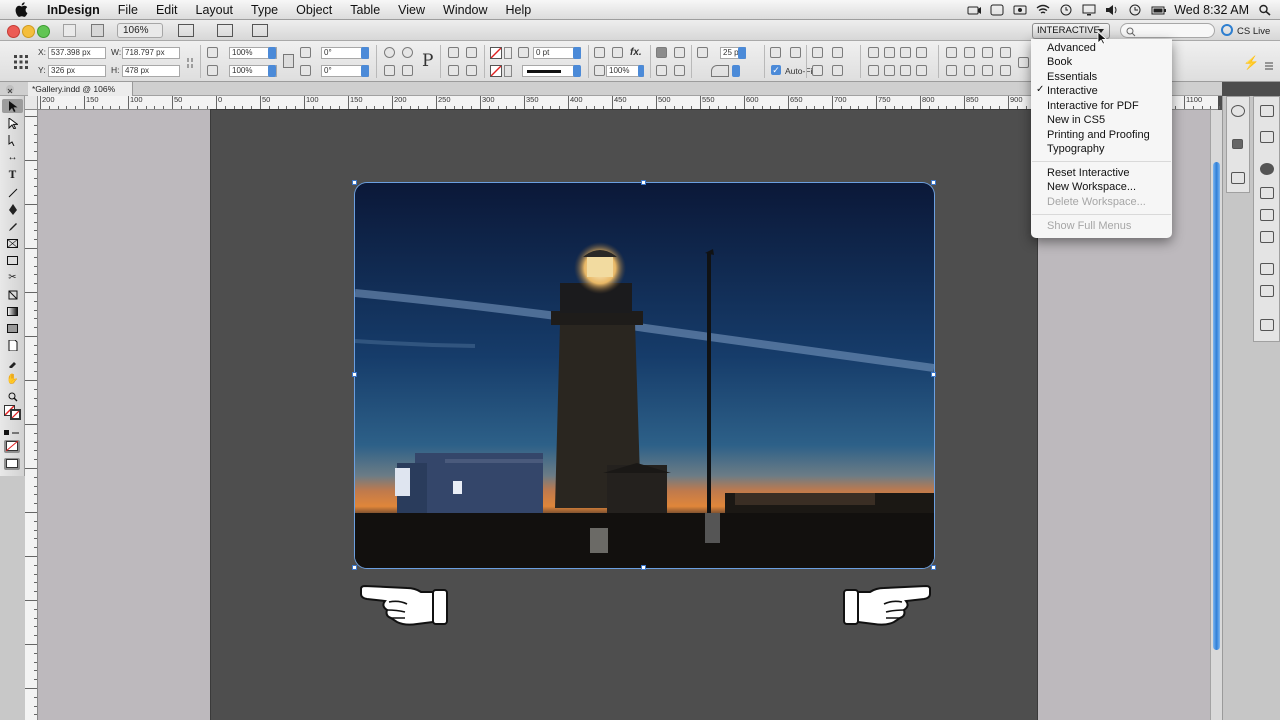 Image resolution: width=1280 pixels, height=720 pixels. I want to click on distribute-h-center-icon, so click(951, 70).